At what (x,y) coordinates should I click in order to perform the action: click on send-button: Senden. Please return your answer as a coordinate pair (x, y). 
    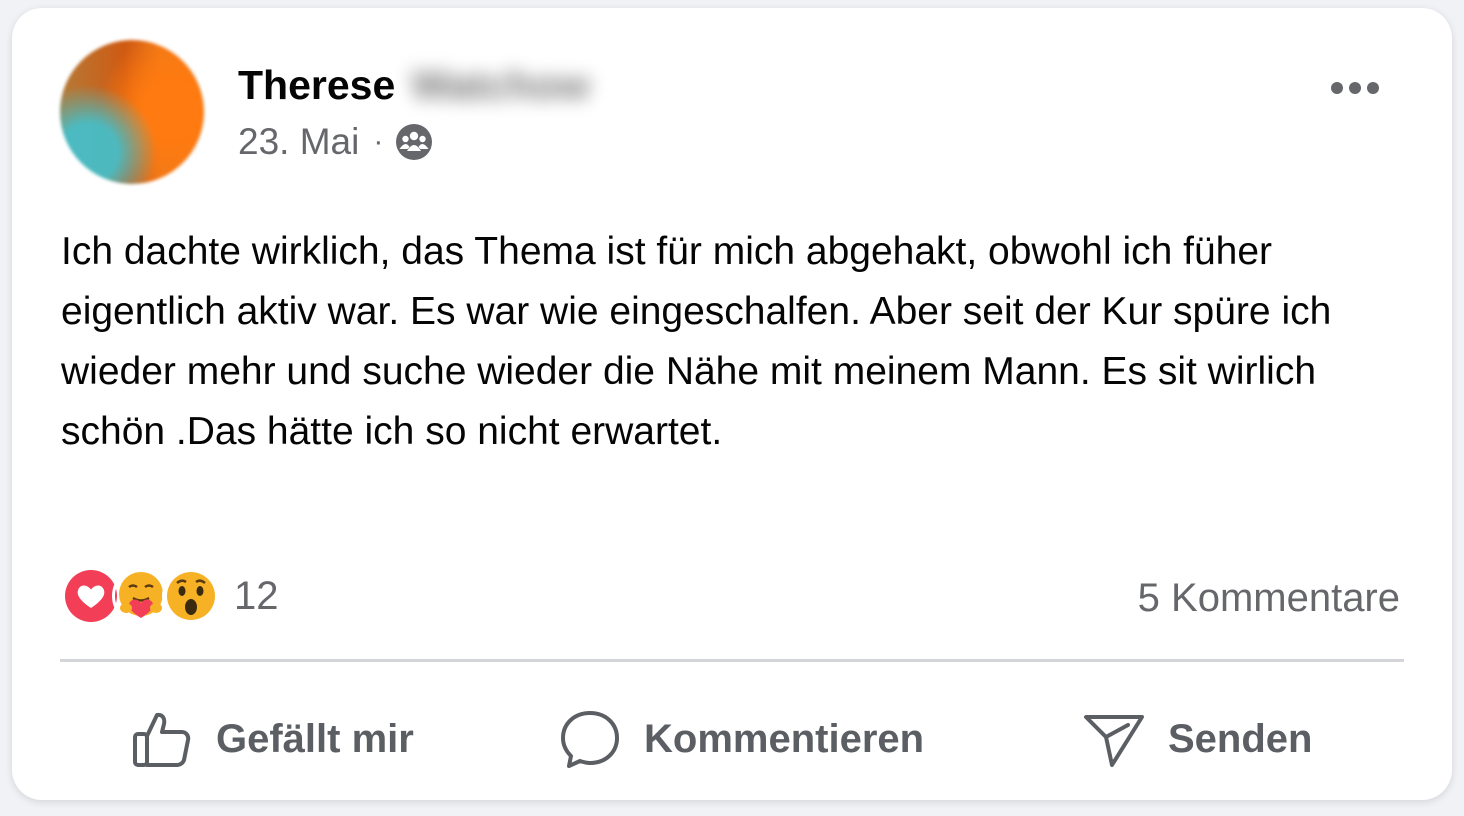
    Looking at the image, I should click on (1197, 739).